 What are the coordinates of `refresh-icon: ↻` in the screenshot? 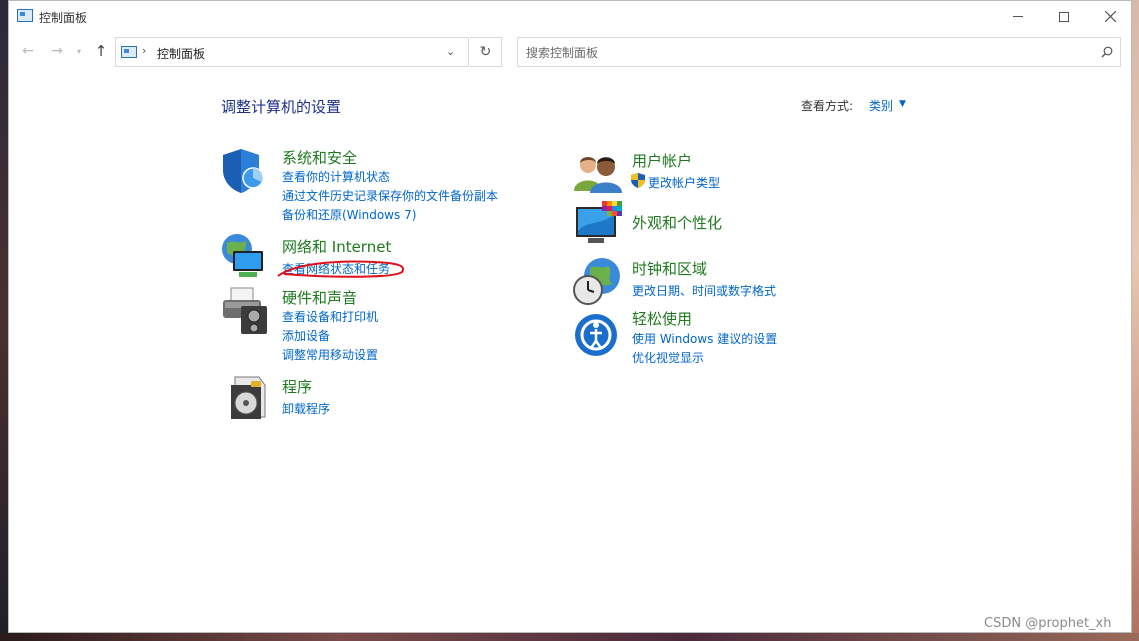 It's located at (485, 52).